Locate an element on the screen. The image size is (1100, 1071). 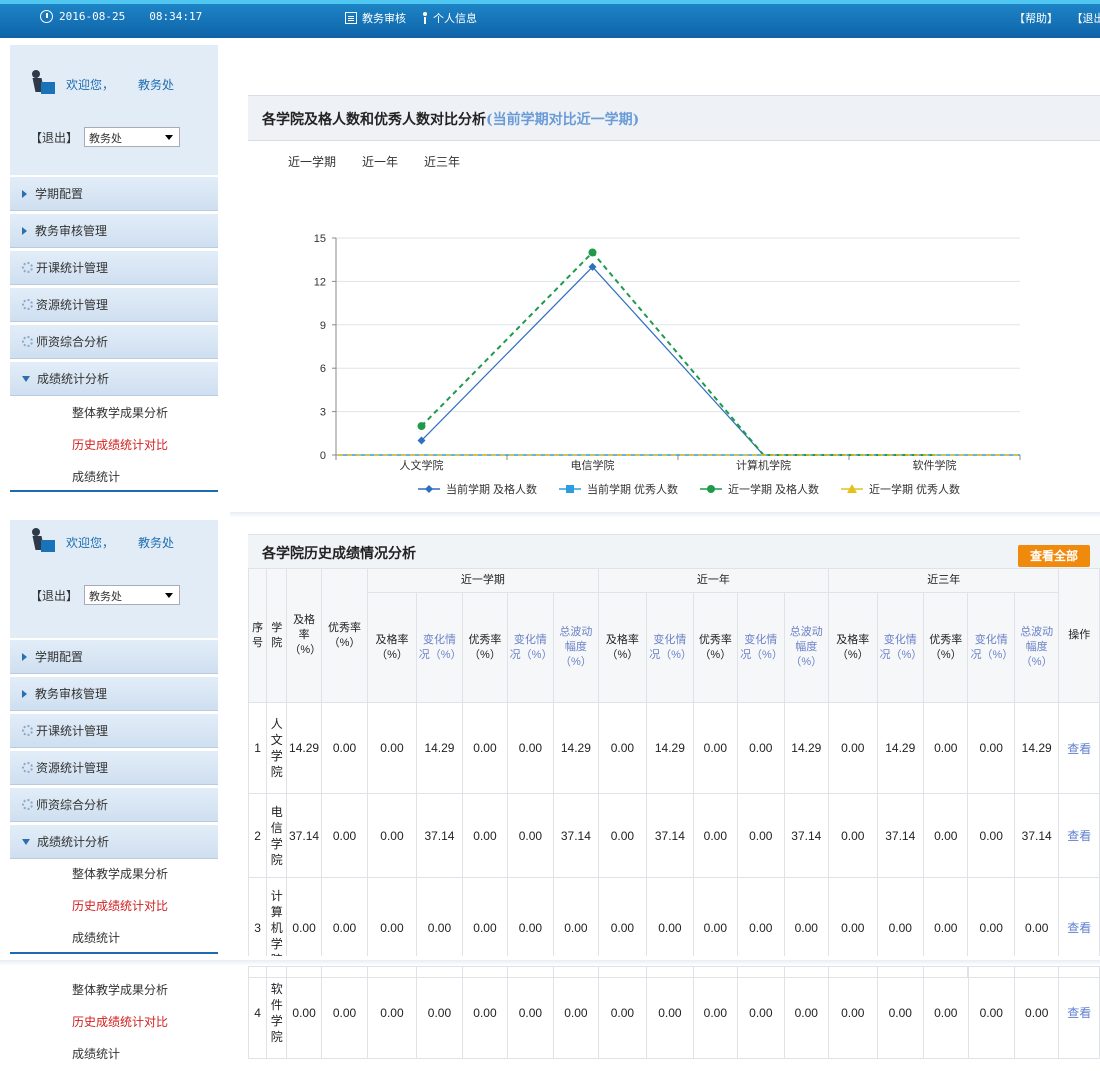
series-line is located at coordinates (678, 361).